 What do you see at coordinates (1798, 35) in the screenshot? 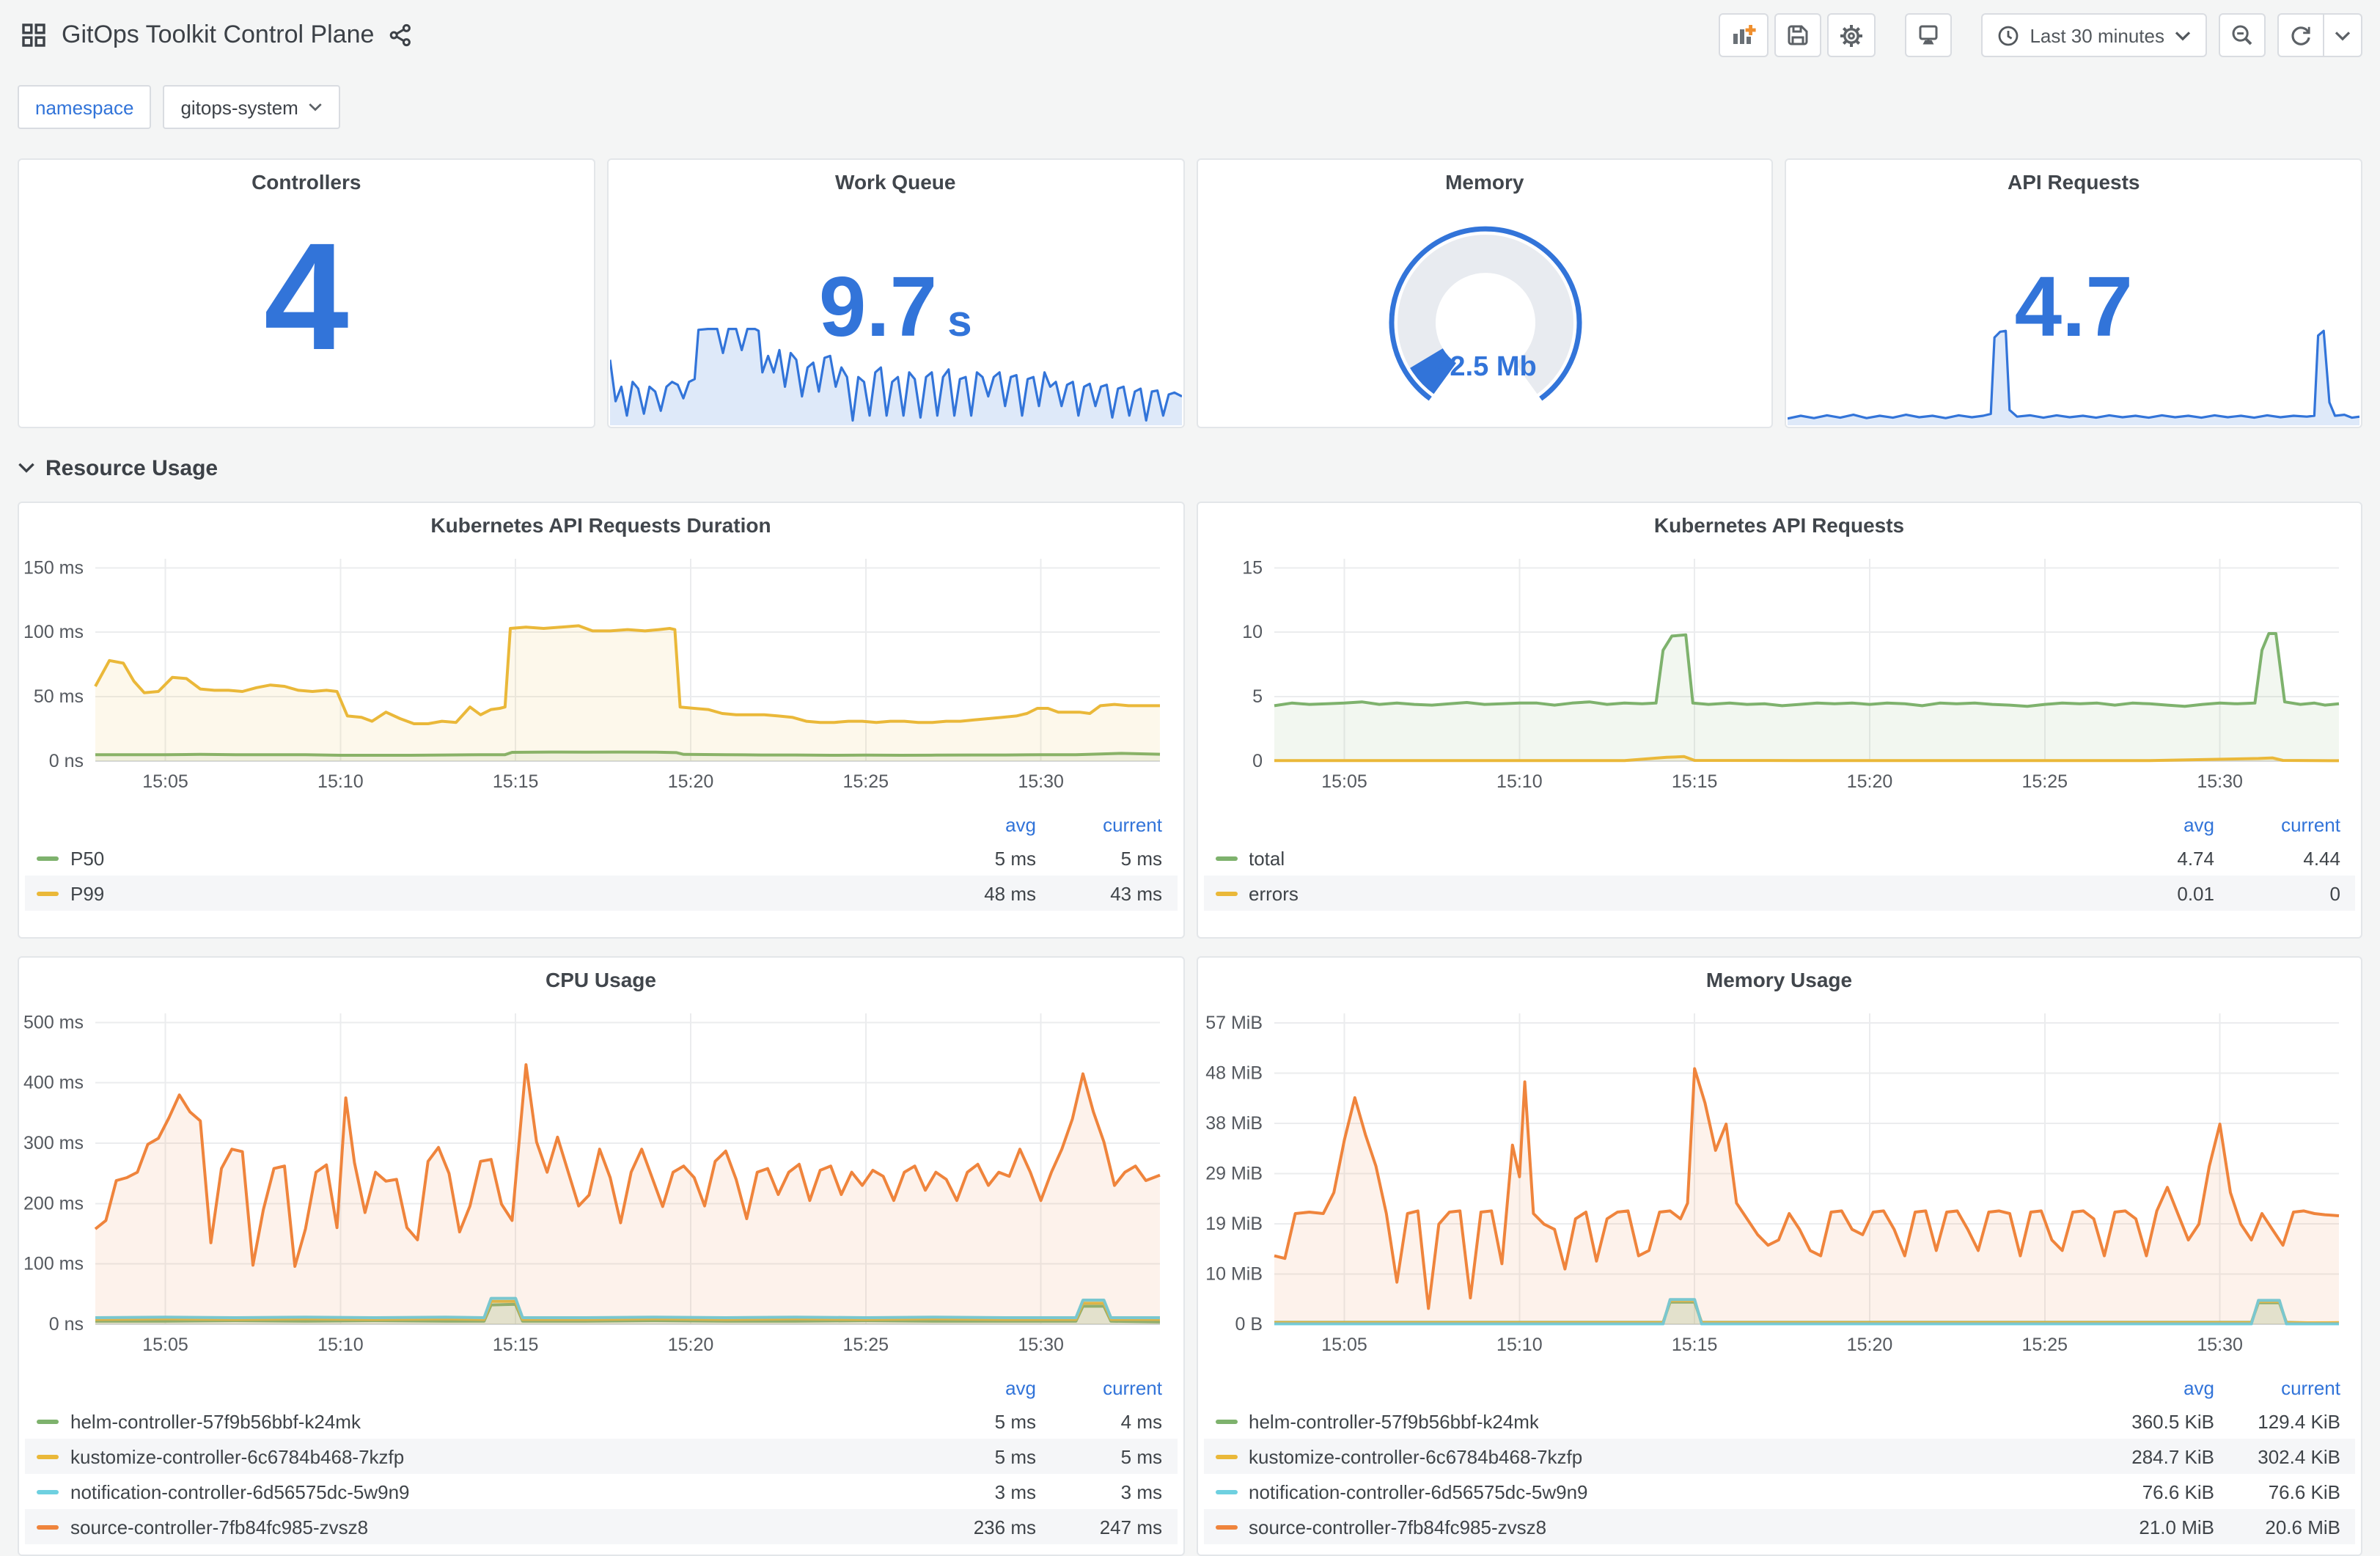
I see `save-dashboard-button` at bounding box center [1798, 35].